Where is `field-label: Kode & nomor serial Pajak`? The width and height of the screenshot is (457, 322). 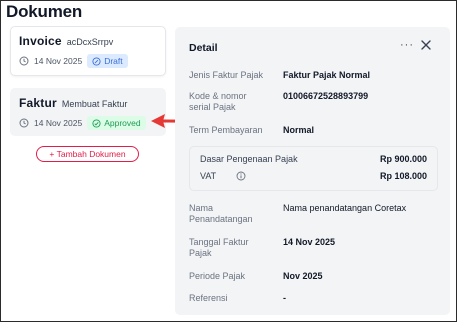 field-label: Kode & nomor serial Pajak is located at coordinates (218, 101).